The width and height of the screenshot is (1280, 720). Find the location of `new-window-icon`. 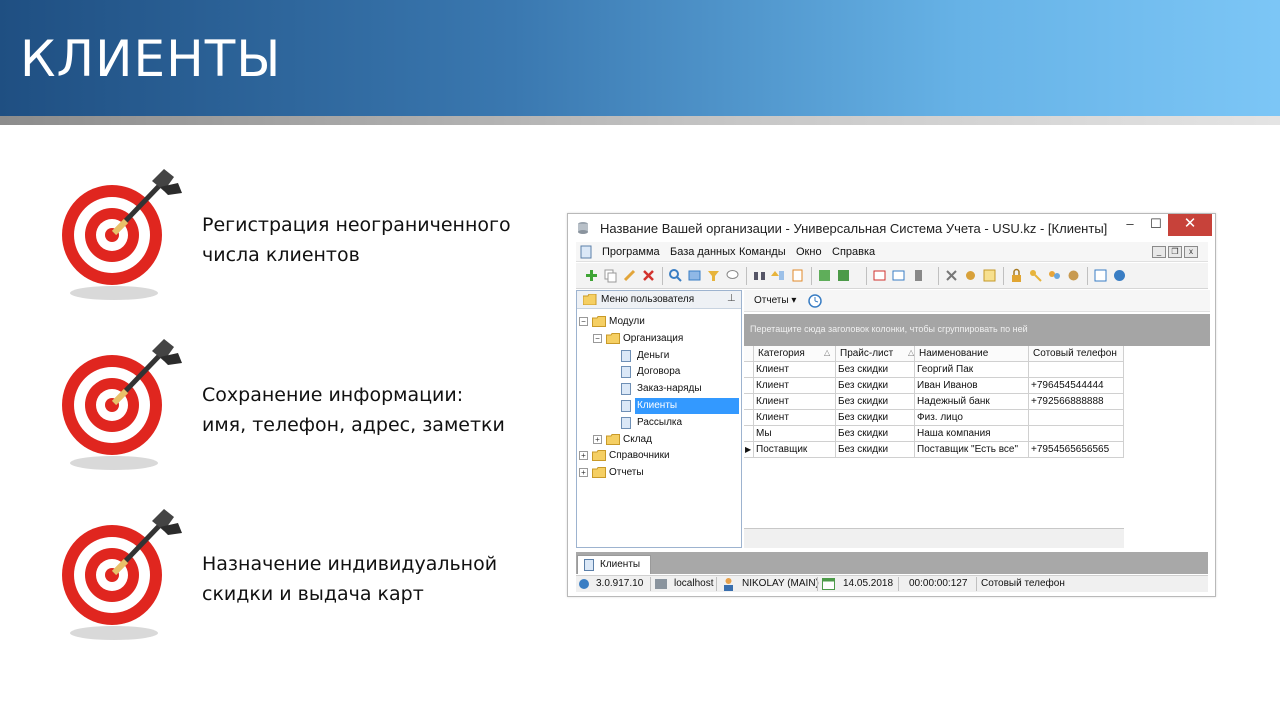

new-window-icon is located at coordinates (898, 275).